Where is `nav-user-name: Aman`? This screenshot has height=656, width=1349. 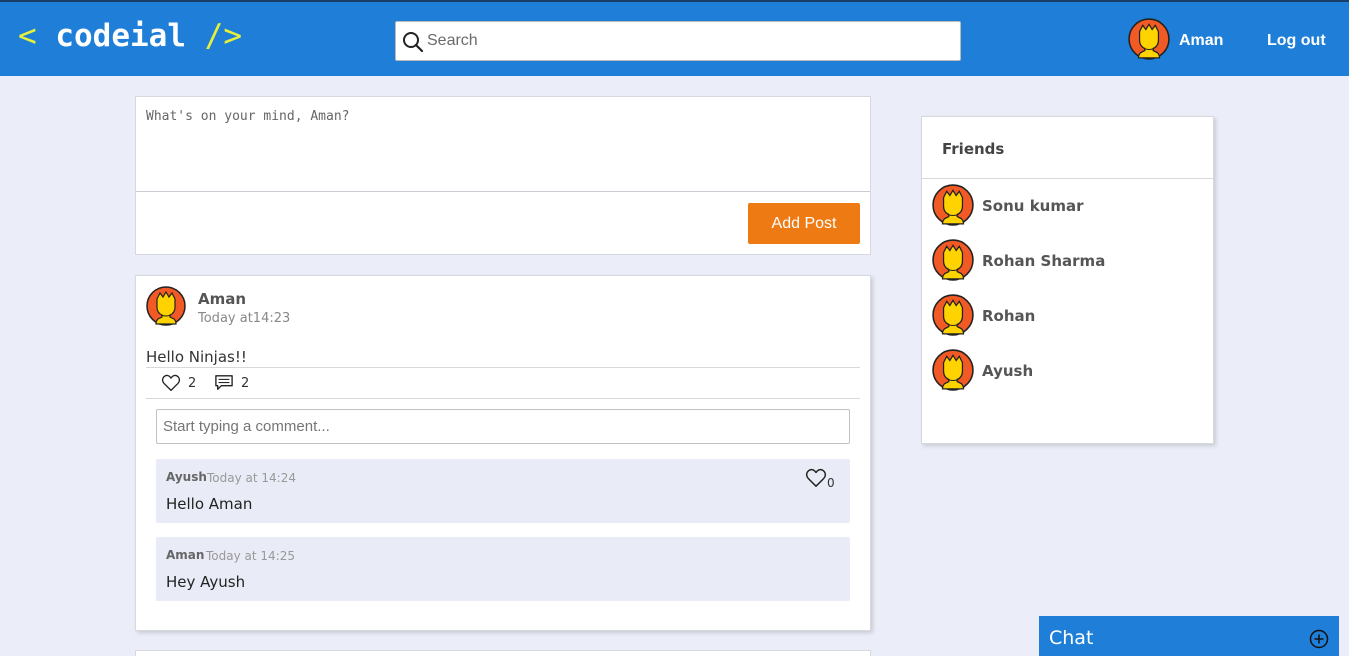 nav-user-name: Aman is located at coordinates (1201, 41).